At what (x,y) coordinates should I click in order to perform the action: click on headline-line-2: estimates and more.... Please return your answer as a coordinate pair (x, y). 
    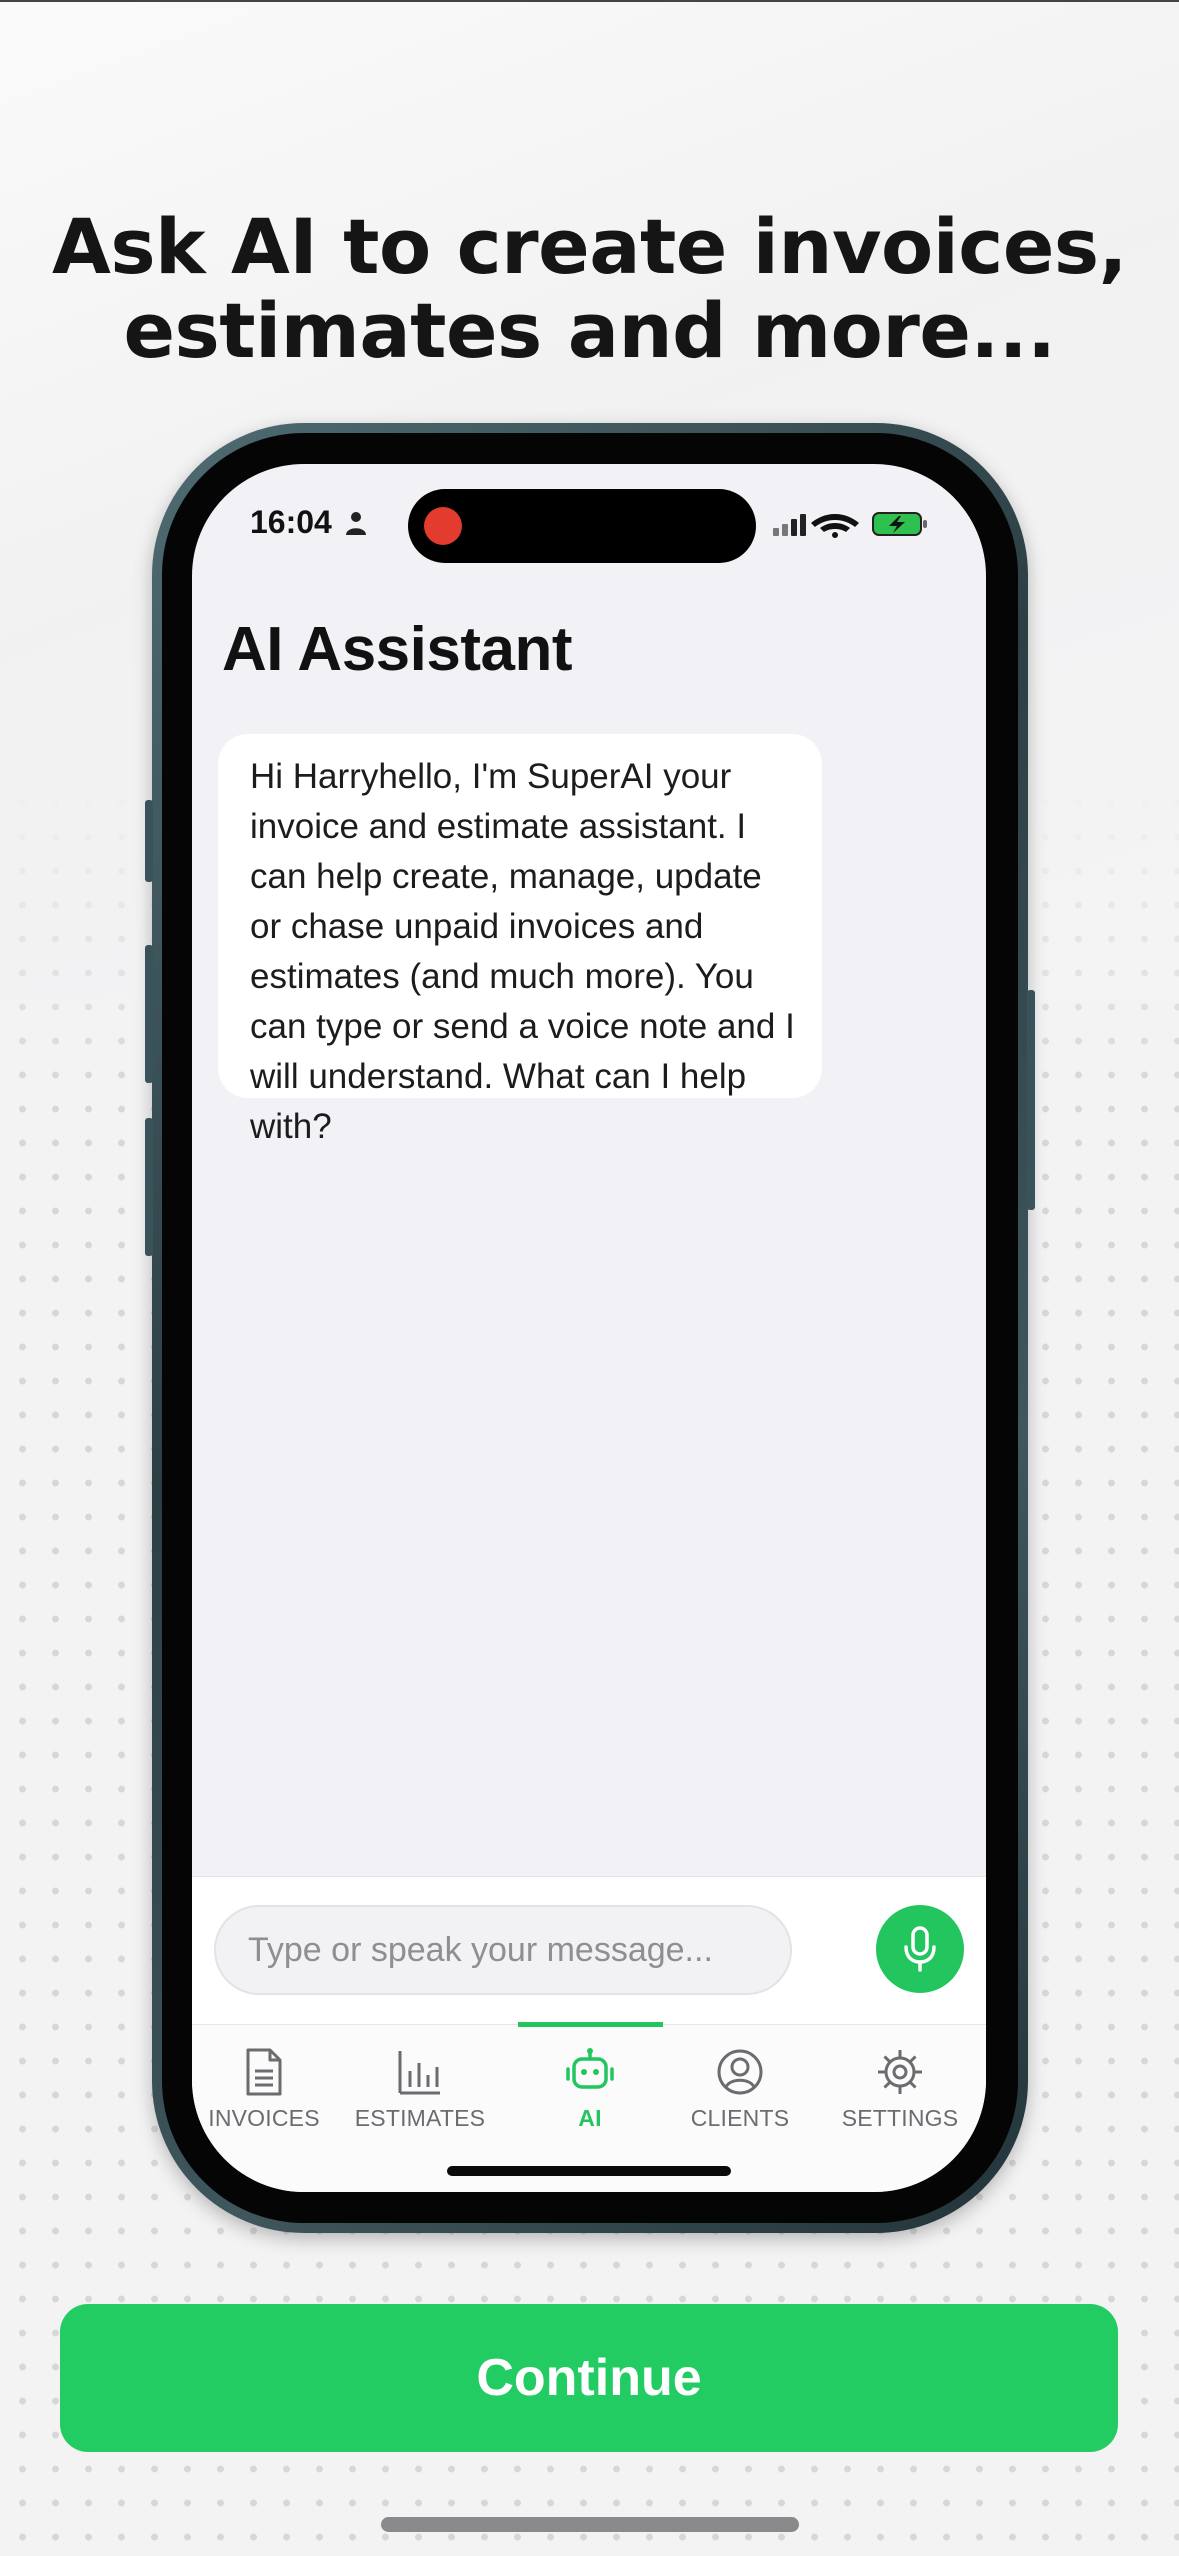
    Looking at the image, I should click on (589, 330).